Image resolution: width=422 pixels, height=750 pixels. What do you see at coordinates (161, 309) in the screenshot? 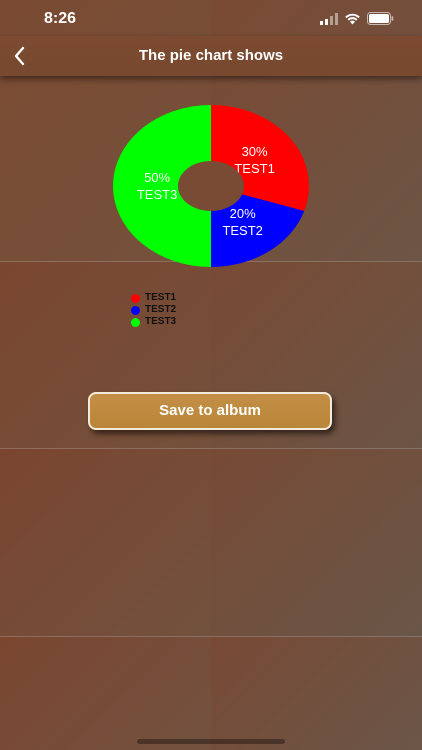
I see `legend-label: TEST2` at bounding box center [161, 309].